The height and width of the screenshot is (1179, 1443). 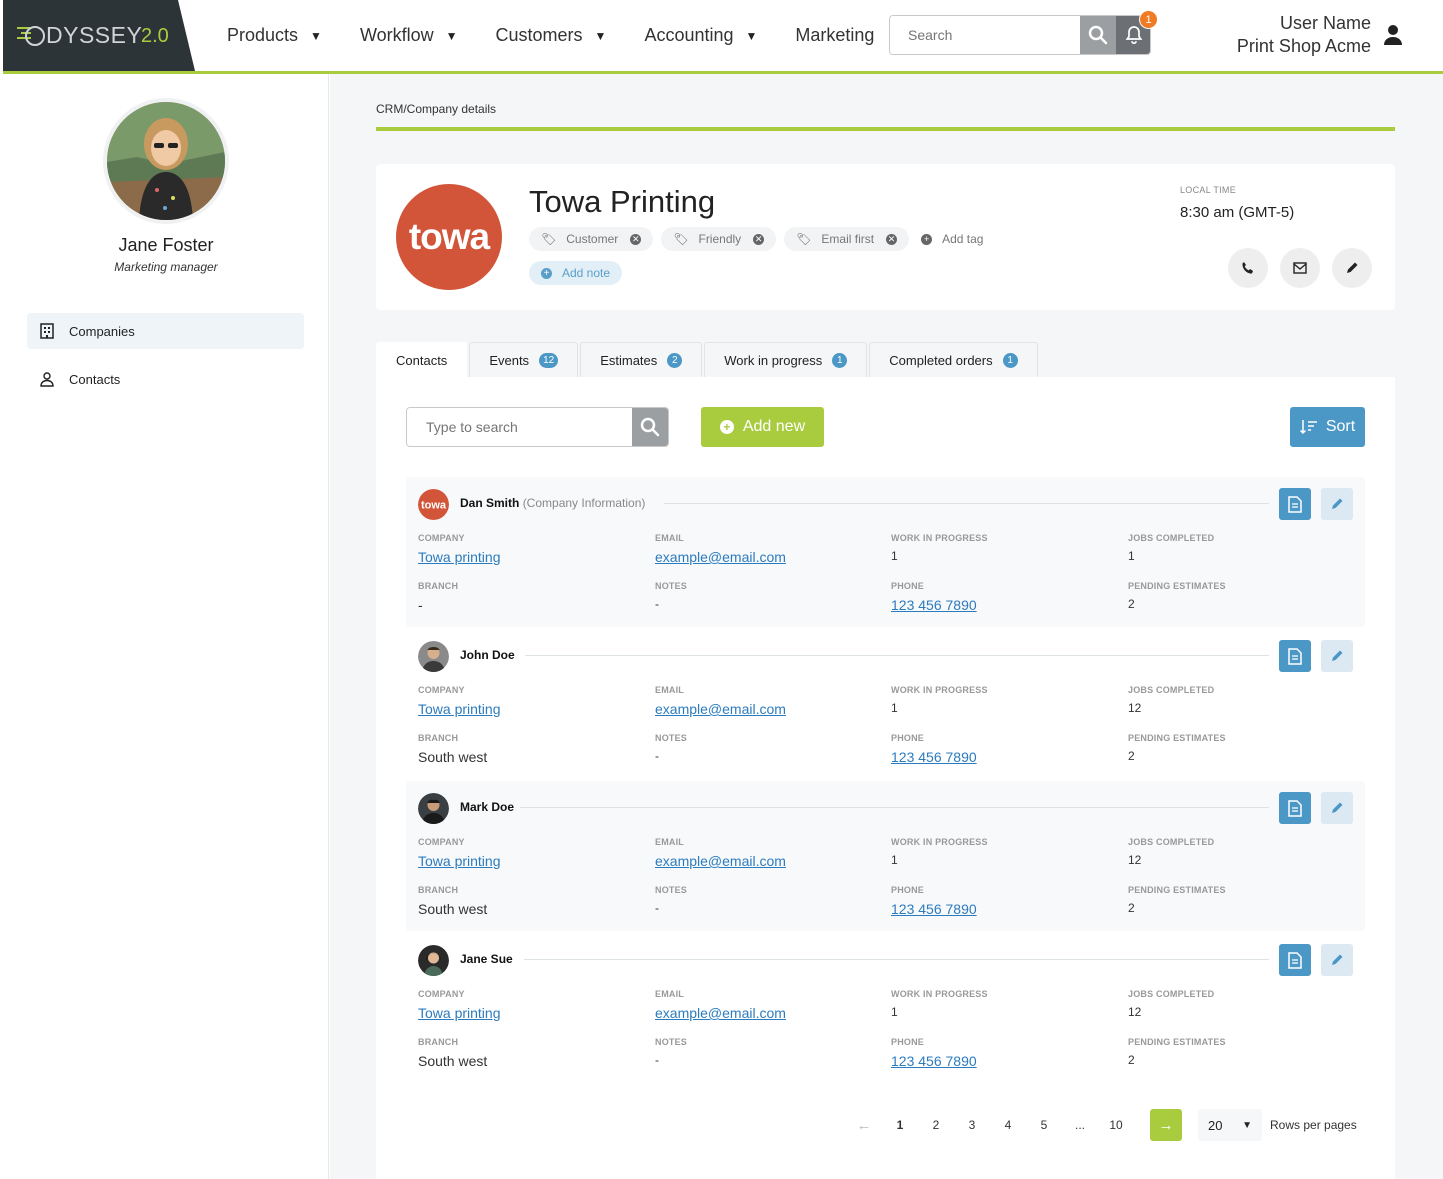 What do you see at coordinates (1171, 548) in the screenshot?
I see `field-jobs: JOBS COMPLETED 1` at bounding box center [1171, 548].